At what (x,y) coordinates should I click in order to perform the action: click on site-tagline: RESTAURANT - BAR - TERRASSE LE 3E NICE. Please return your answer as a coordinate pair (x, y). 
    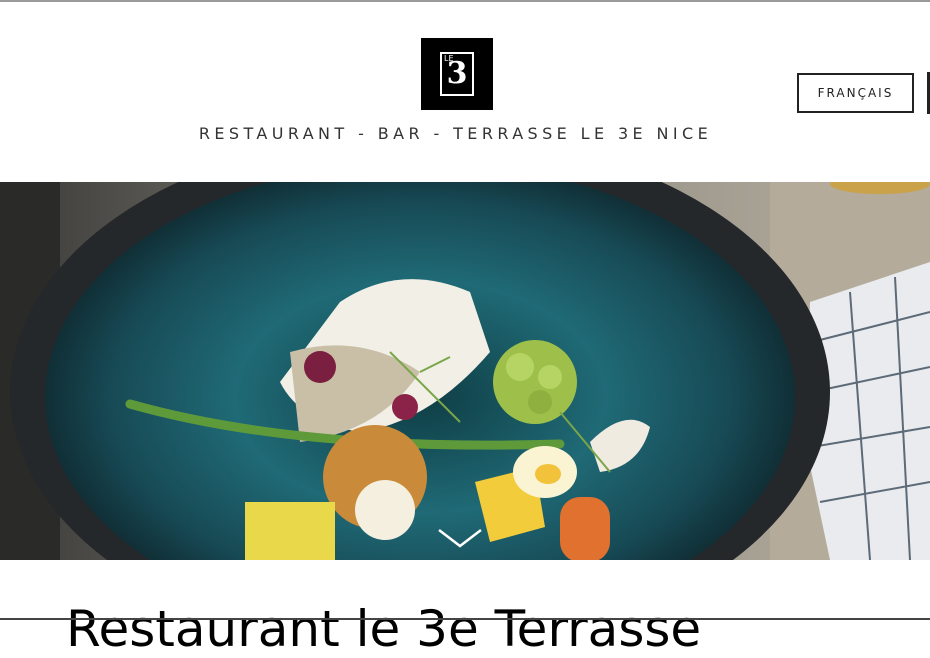
    Looking at the image, I should click on (455, 133).